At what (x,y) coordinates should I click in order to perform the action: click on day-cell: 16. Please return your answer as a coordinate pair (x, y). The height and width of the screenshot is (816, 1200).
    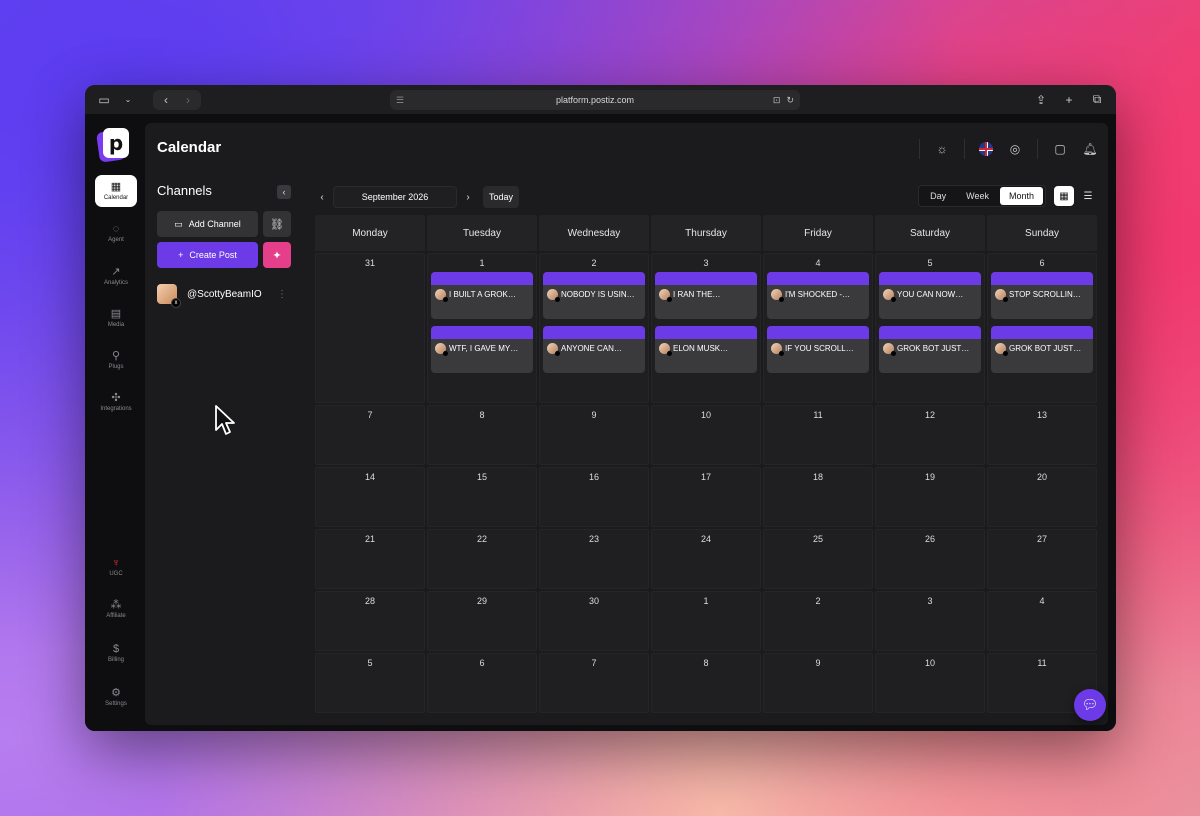
    Looking at the image, I should click on (594, 497).